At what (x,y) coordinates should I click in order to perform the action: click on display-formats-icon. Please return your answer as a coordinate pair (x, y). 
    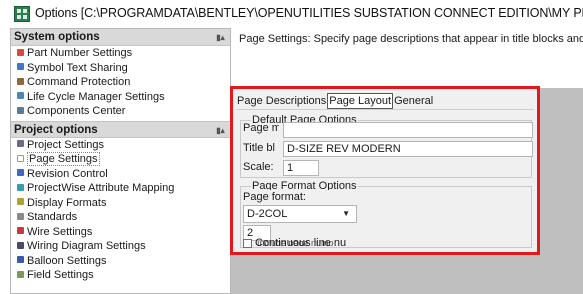
    Looking at the image, I should click on (20, 202).